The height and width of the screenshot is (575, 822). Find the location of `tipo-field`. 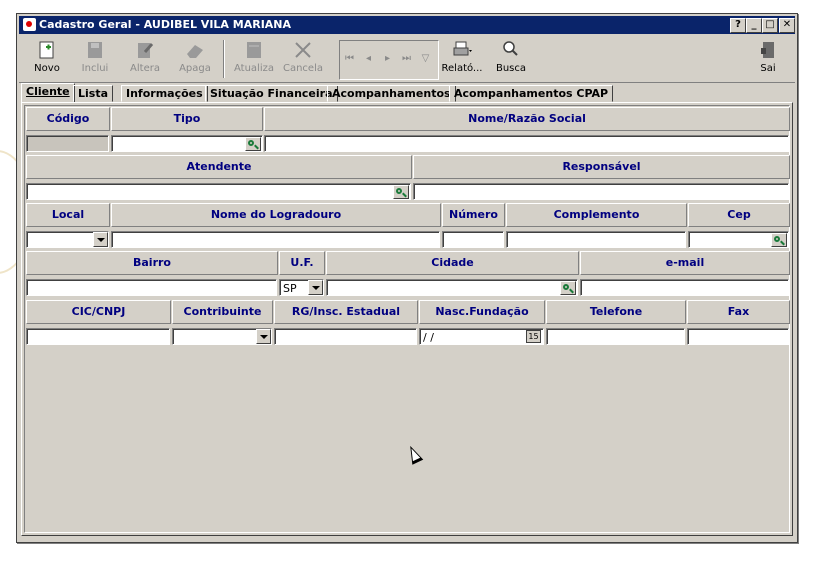

tipo-field is located at coordinates (187, 143).